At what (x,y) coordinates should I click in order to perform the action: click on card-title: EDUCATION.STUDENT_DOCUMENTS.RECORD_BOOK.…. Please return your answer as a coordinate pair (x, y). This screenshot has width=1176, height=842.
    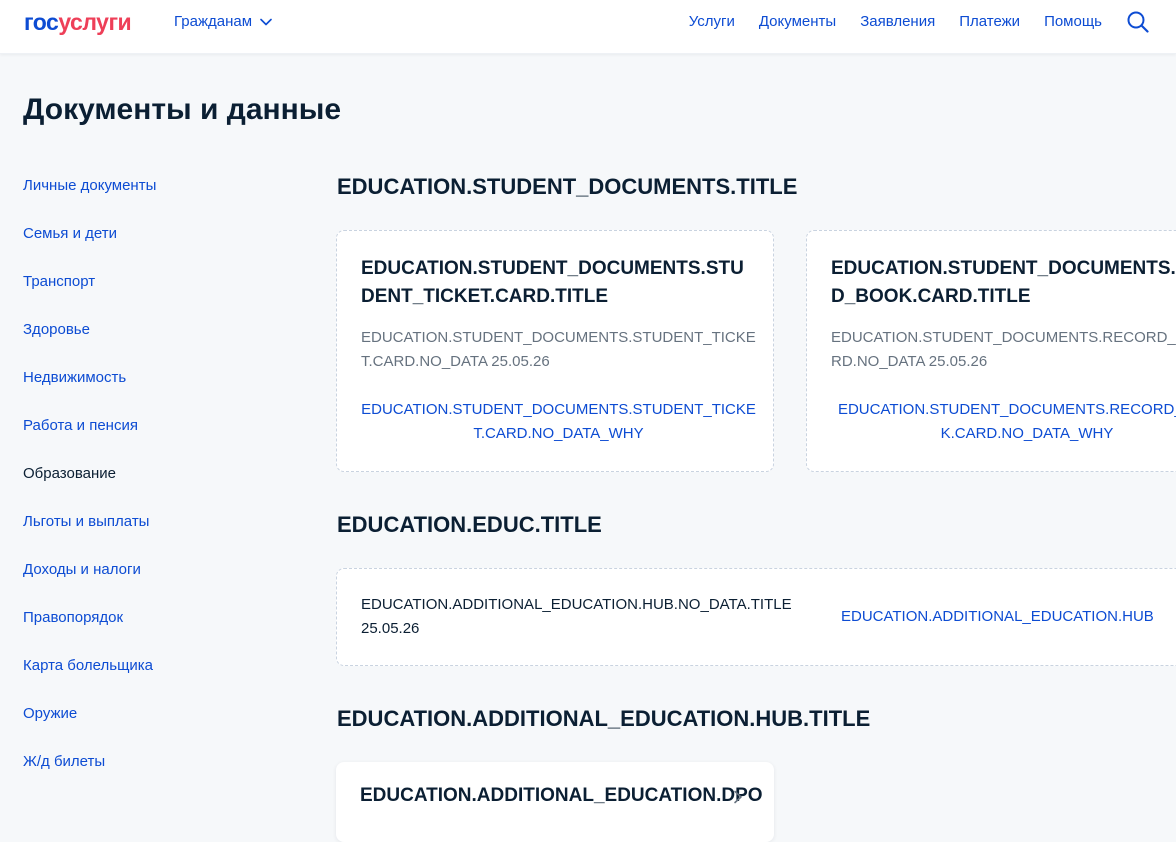
    Looking at the image, I should click on (1003, 282).